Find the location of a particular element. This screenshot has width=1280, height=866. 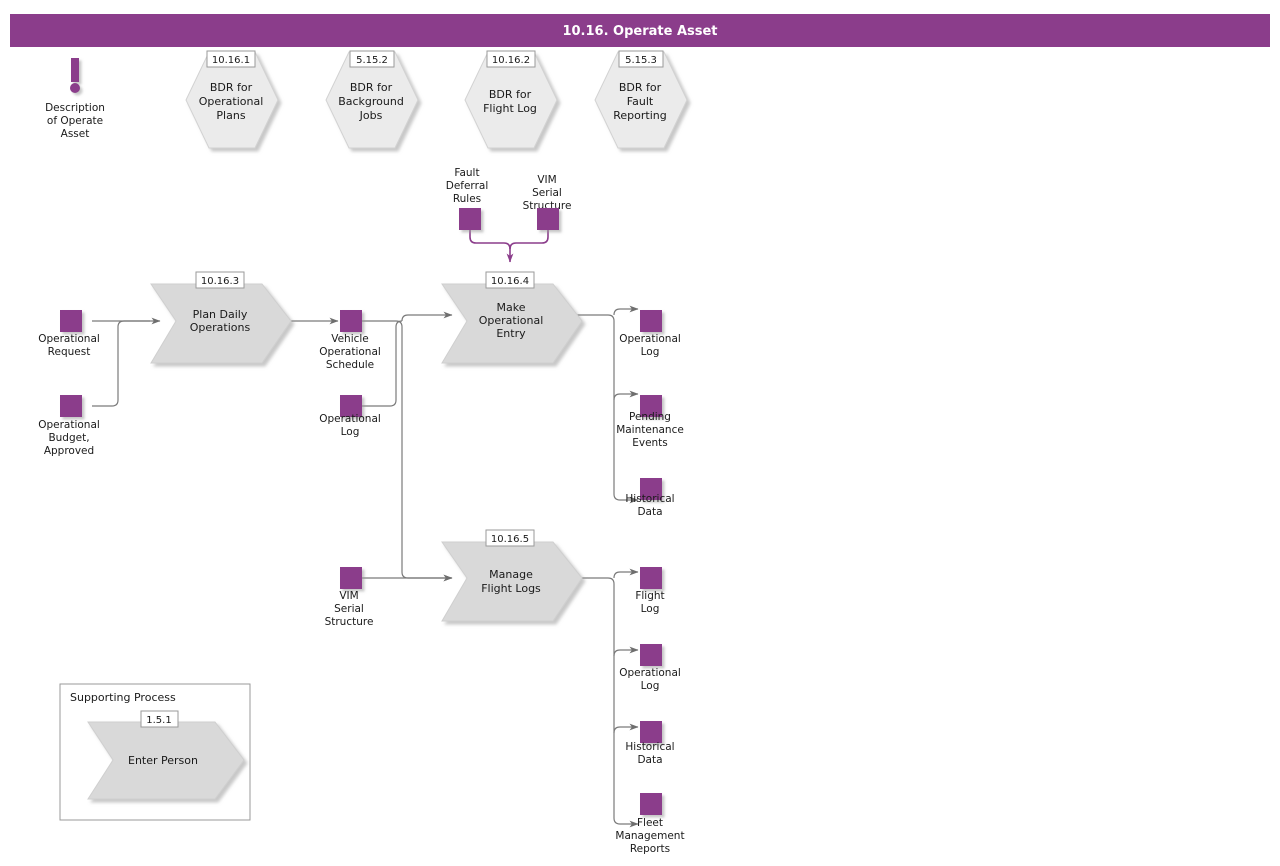

object-label-line3: Rules is located at coordinates (467, 199).